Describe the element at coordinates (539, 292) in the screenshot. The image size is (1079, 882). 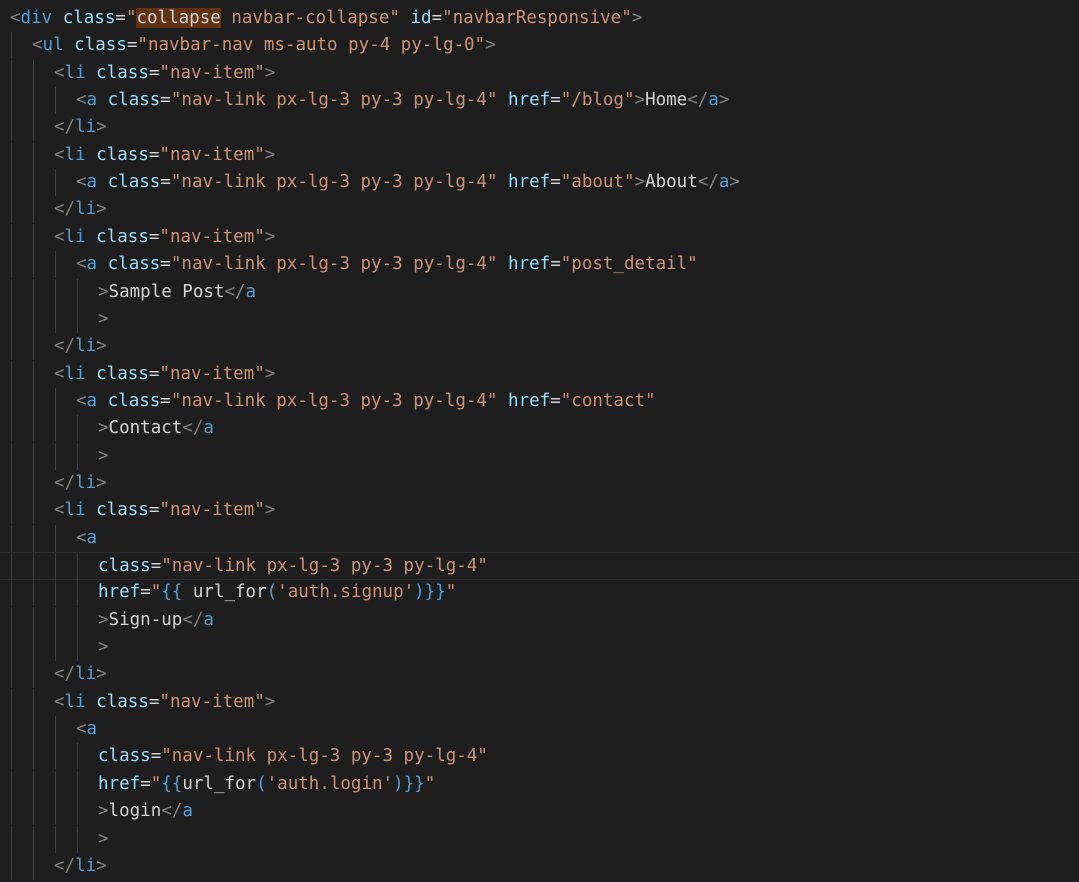
I see `code-line: >Sample Post</a` at that location.